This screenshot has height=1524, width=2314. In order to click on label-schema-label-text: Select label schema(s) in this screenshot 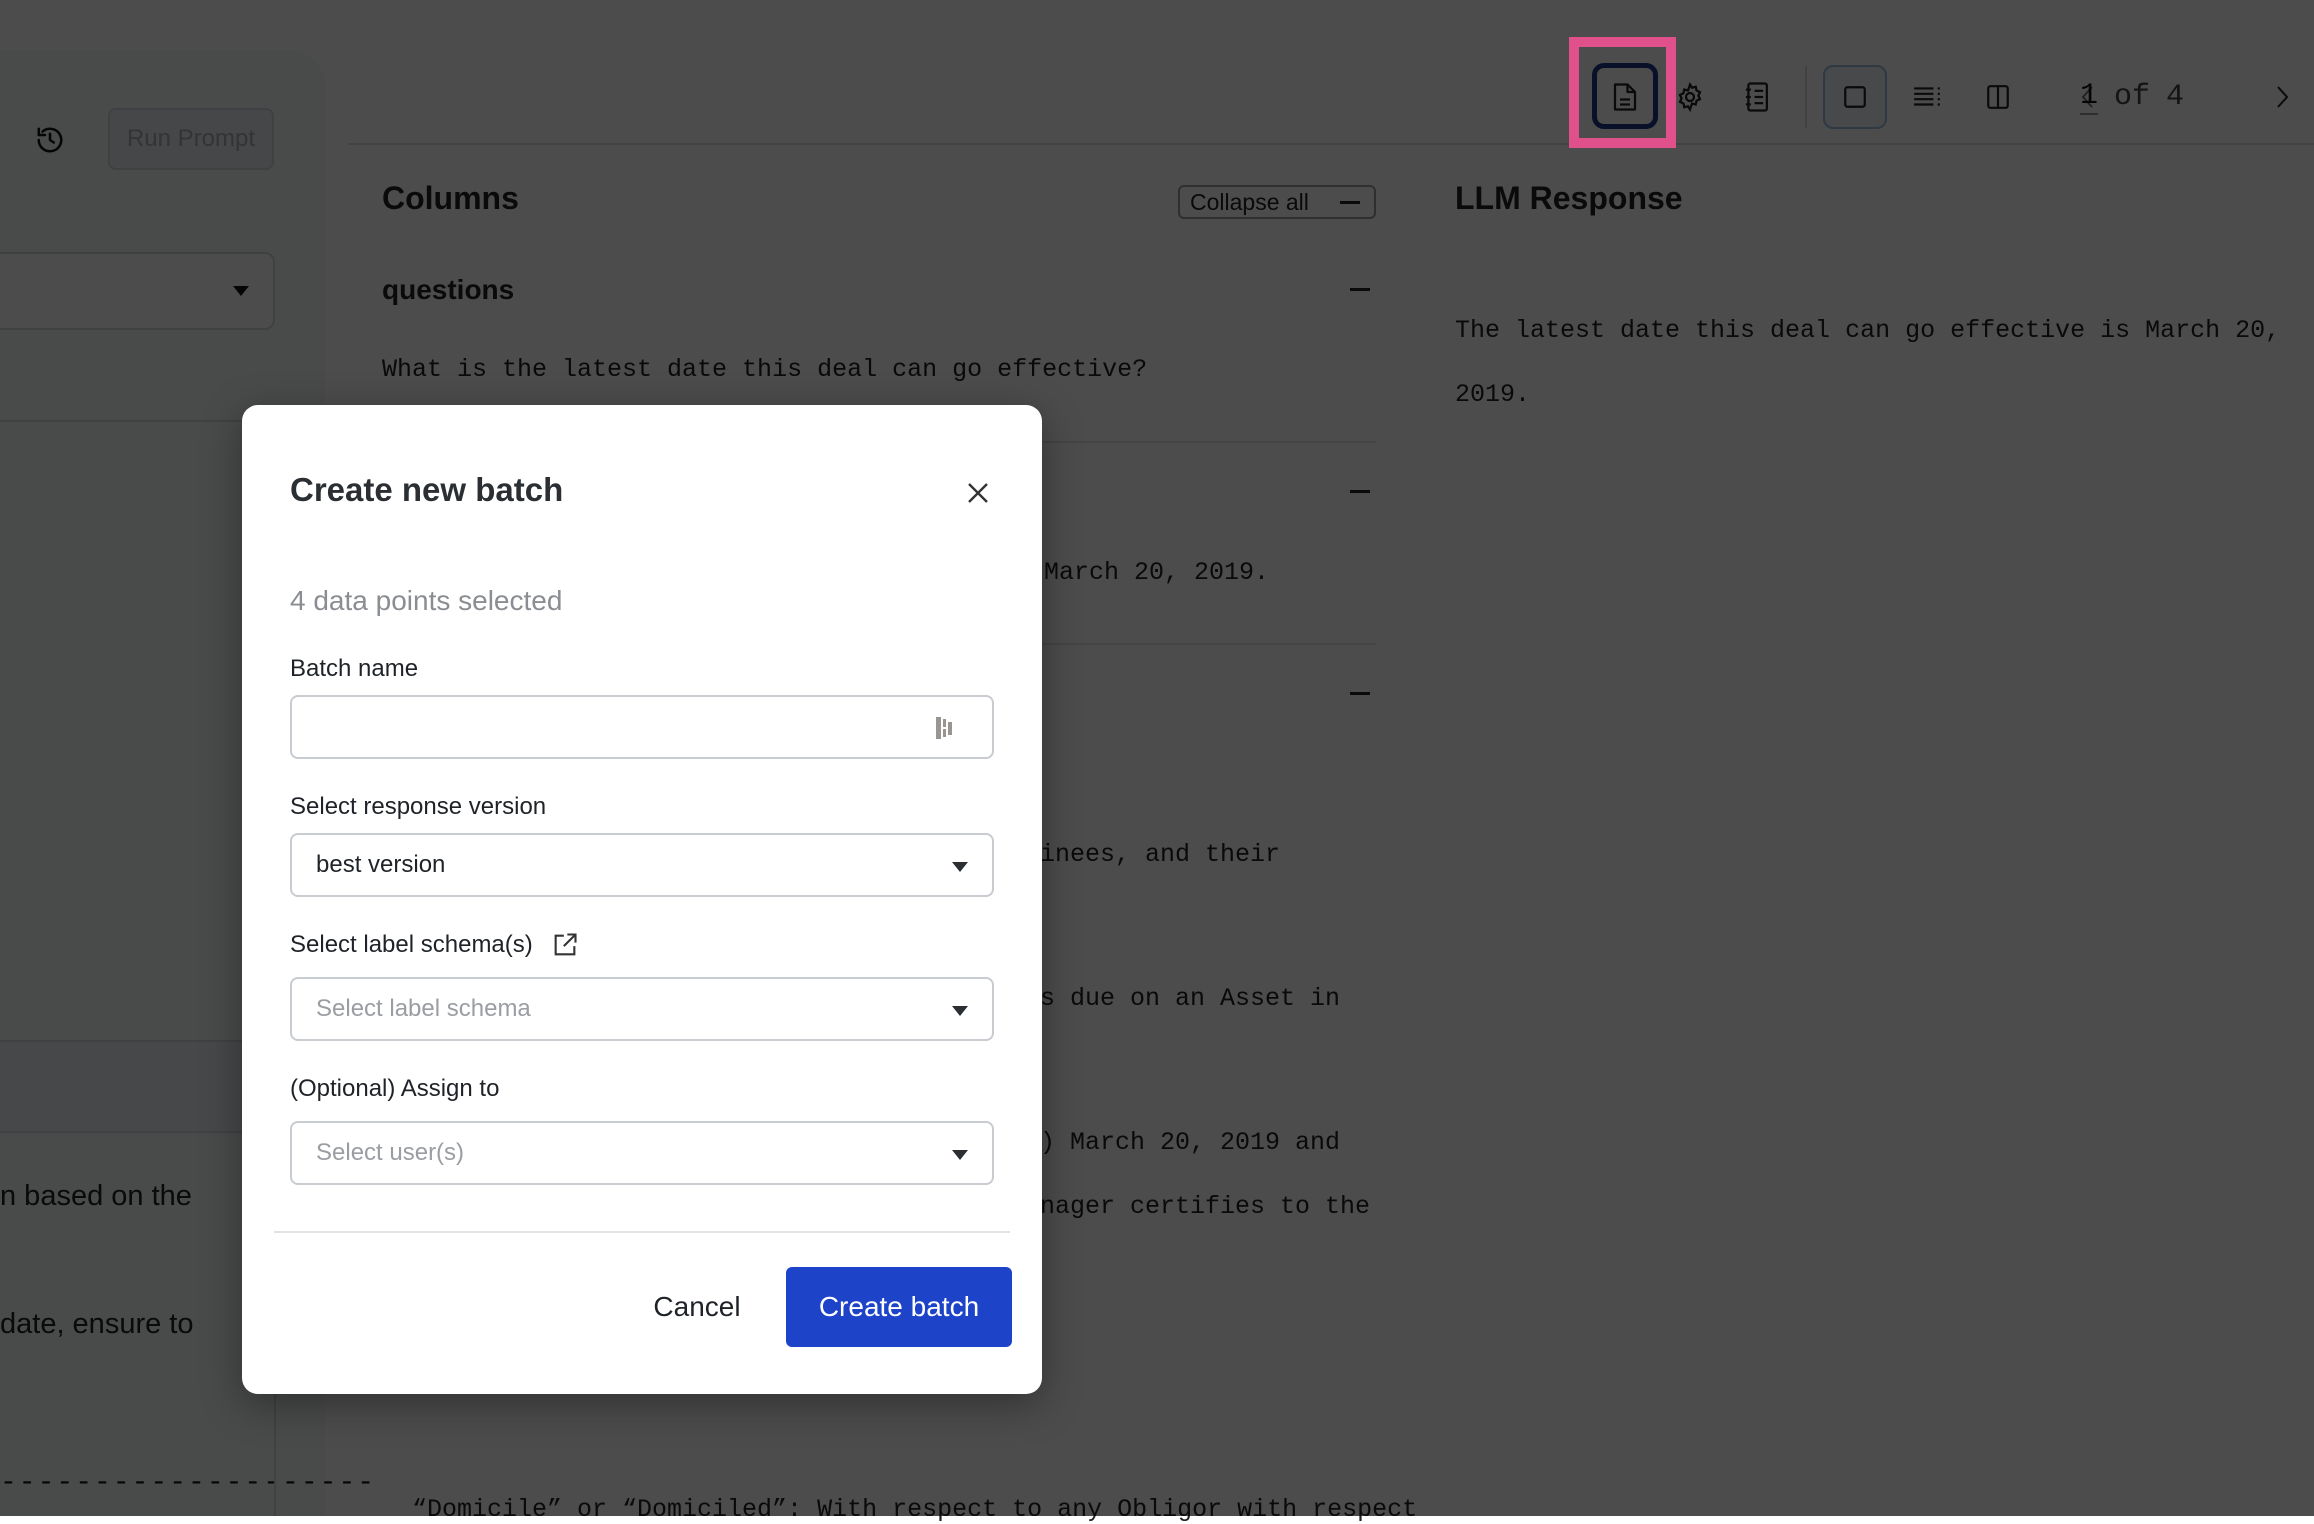, I will do `click(411, 944)`.